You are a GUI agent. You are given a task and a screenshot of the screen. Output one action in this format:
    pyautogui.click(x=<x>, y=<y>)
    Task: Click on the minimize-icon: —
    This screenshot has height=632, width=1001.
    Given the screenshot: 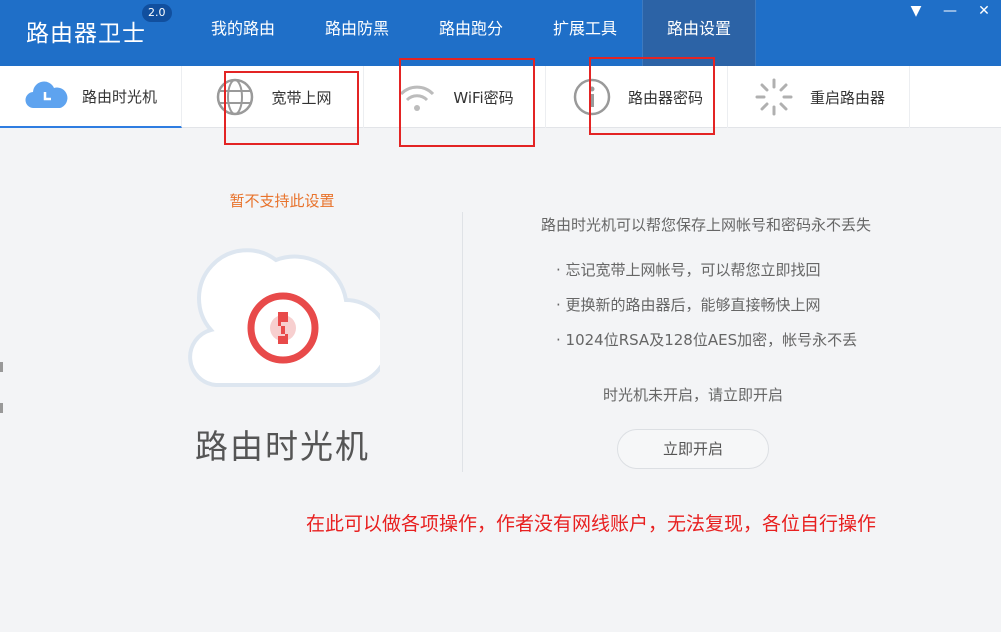 What is the action you would take?
    pyautogui.click(x=950, y=11)
    